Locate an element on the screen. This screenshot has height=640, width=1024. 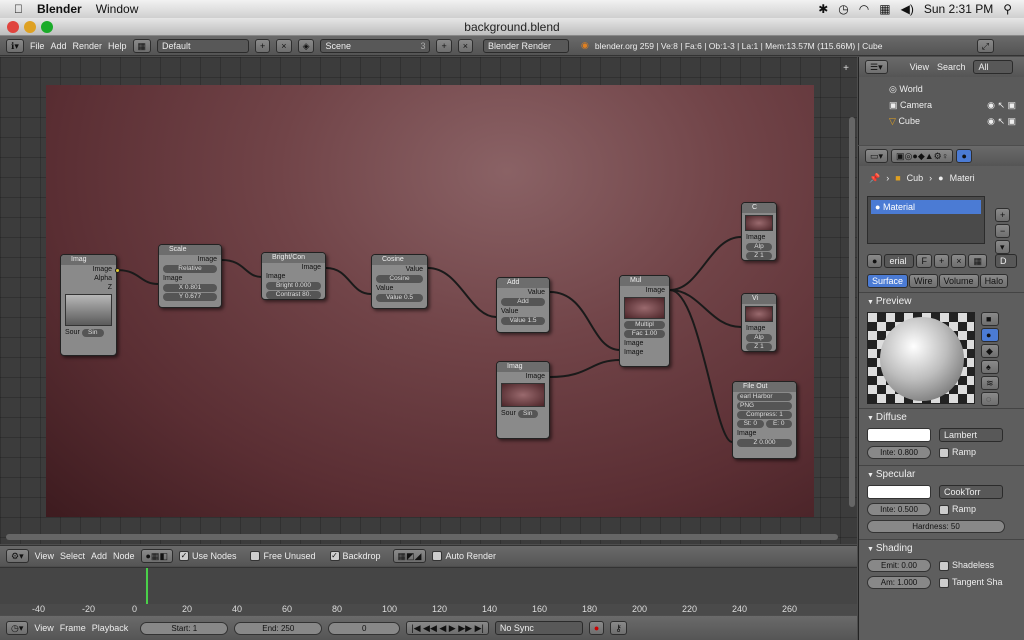
preview-flat-icon: ■ is located at coordinates (990, 319).